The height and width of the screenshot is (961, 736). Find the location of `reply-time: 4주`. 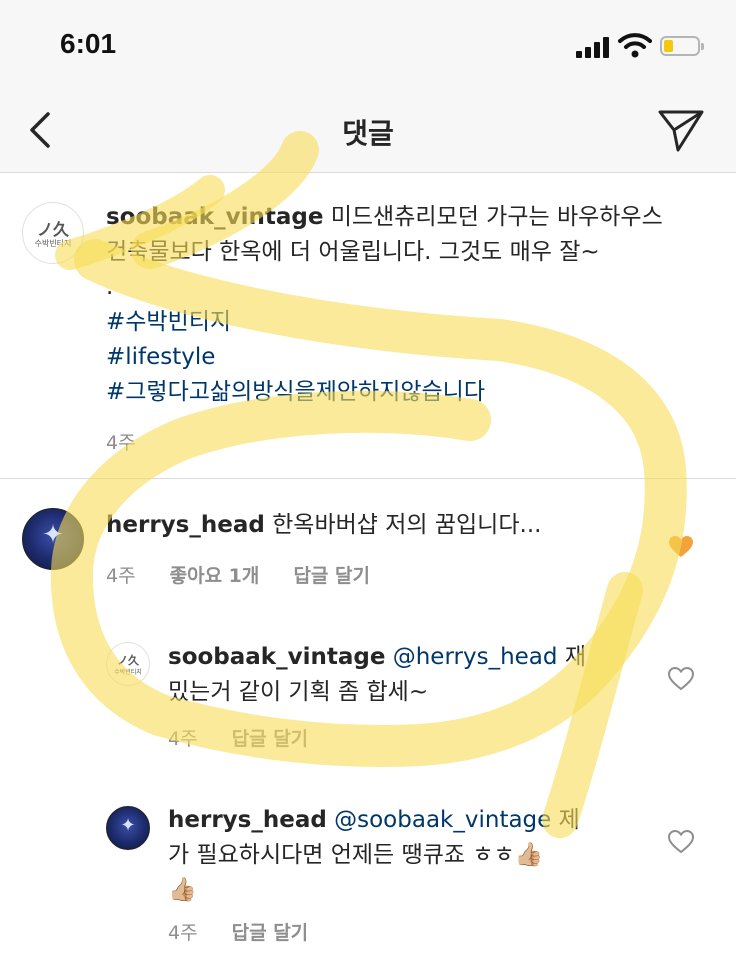

reply-time: 4주 is located at coordinates (183, 739).